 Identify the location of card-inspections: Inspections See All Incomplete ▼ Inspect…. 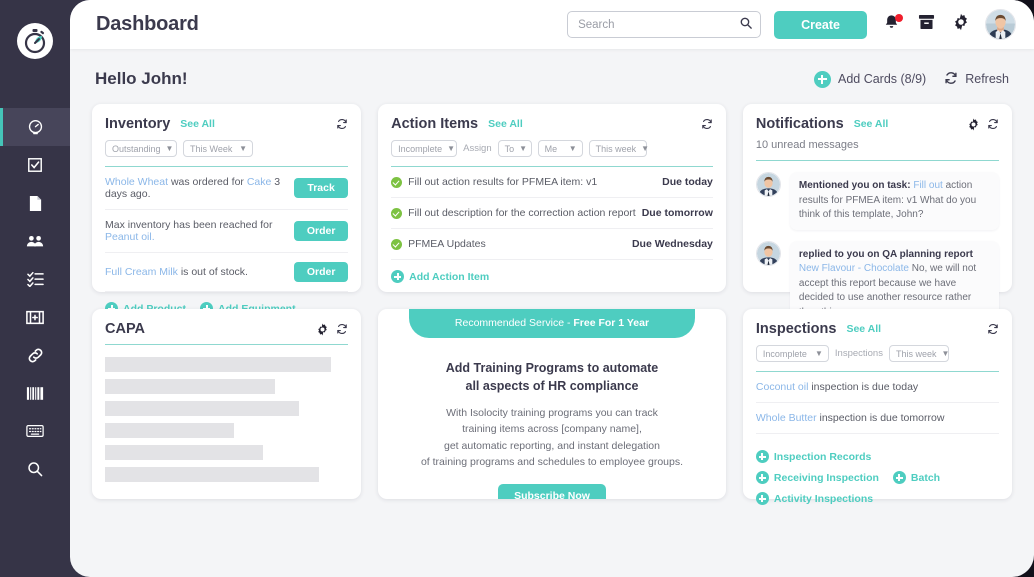
(877, 407).